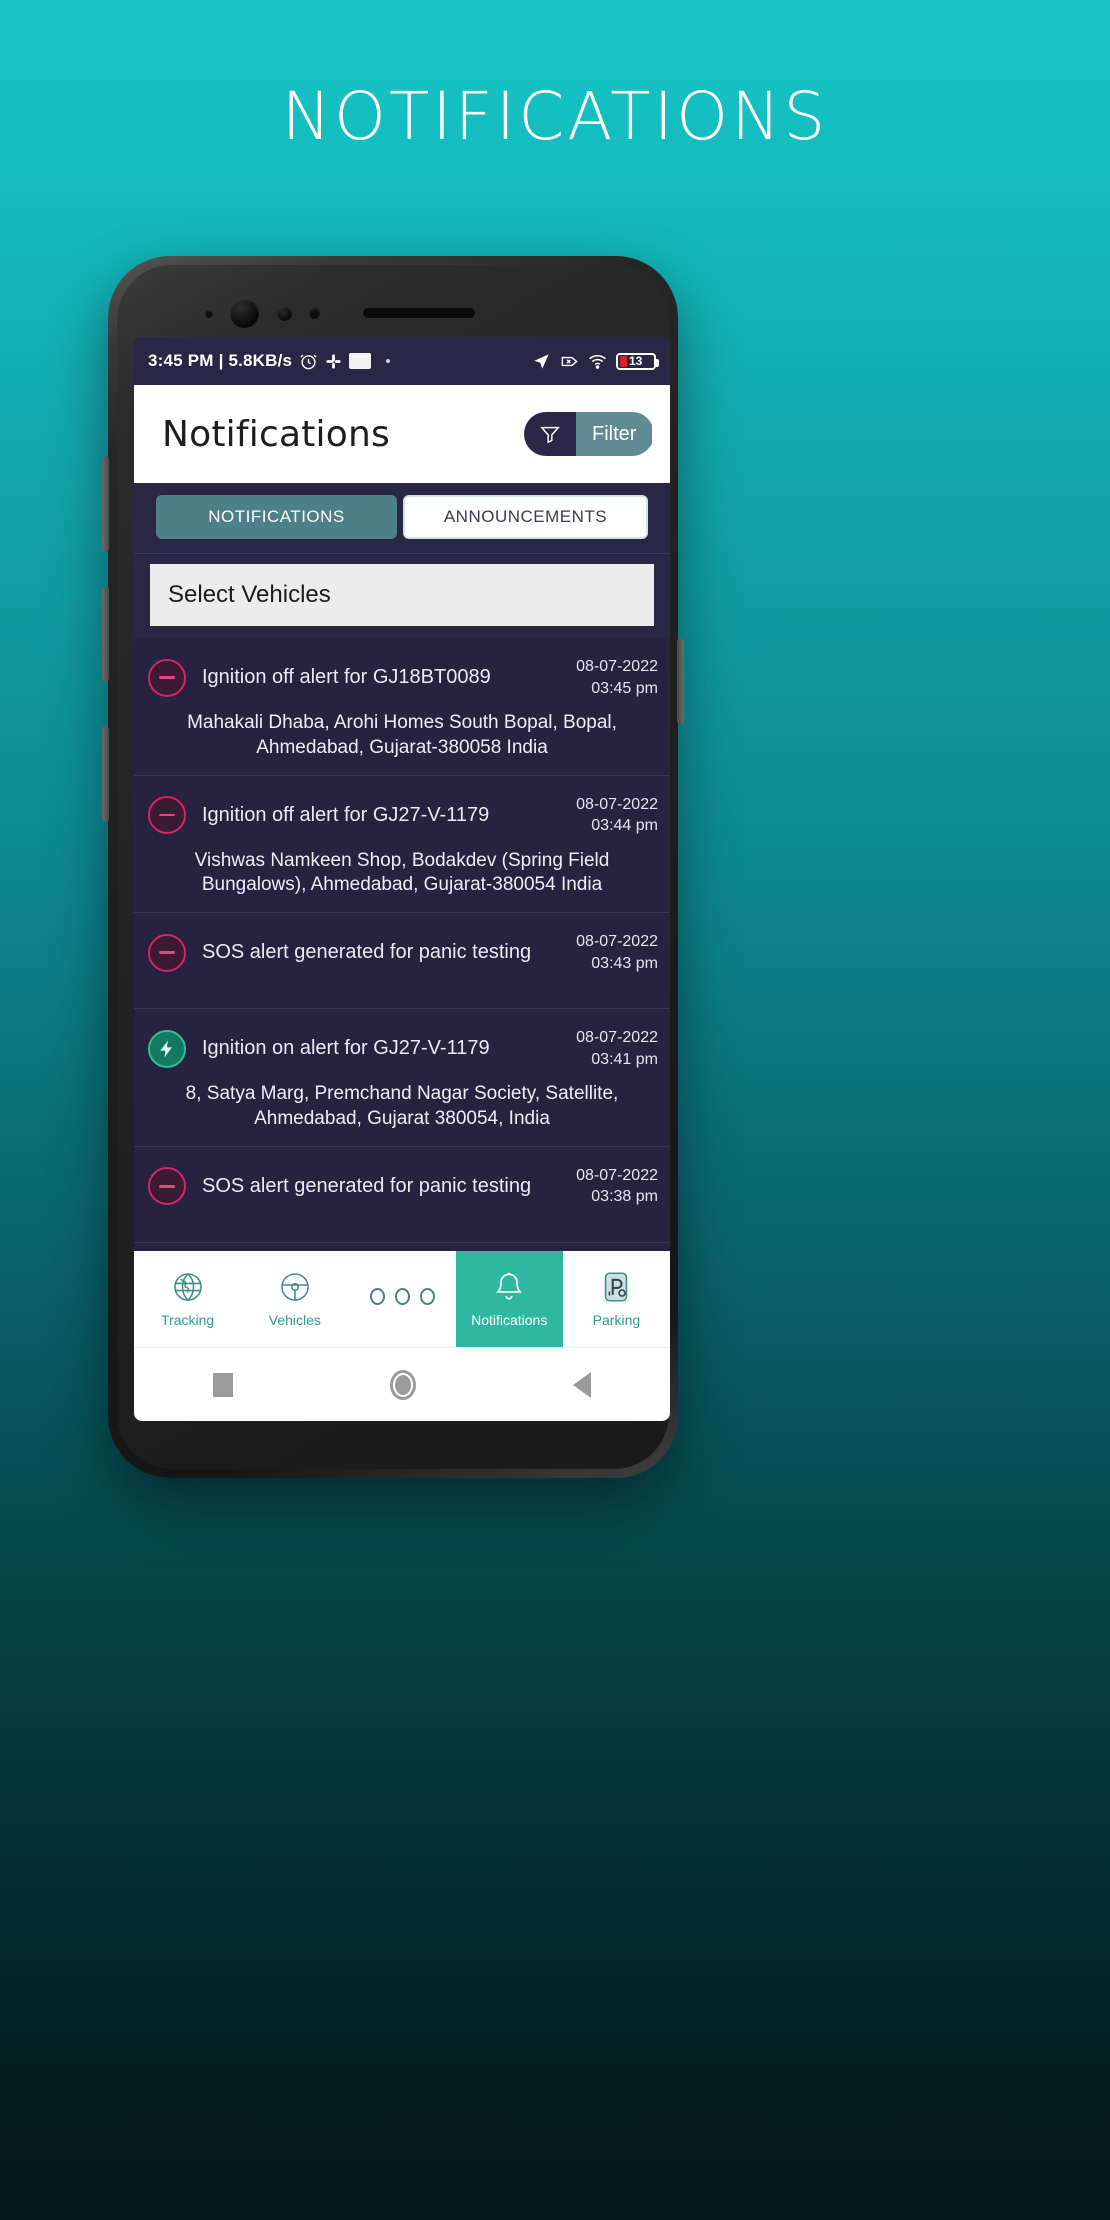  I want to click on phone-sensors, so click(393, 313).